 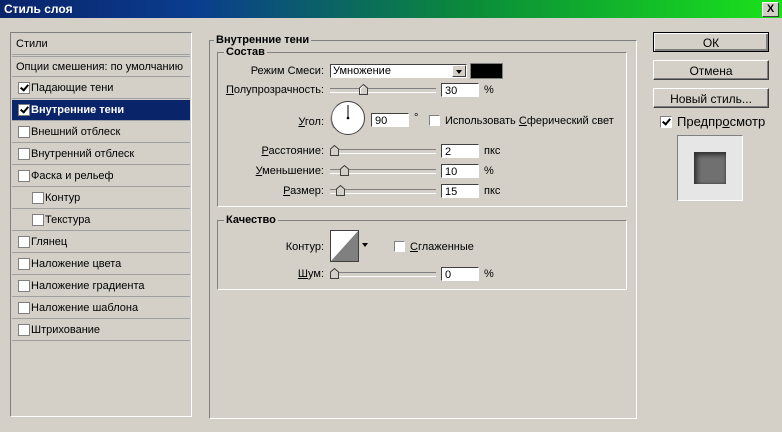 I want to click on quality-group: Качество Контур: Сглаженные Шум: 0 %, so click(x=422, y=252).